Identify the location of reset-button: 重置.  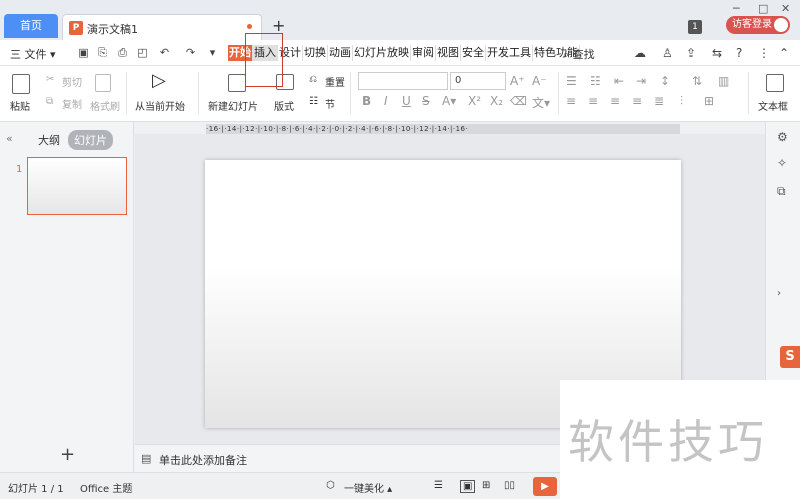
(335, 81).